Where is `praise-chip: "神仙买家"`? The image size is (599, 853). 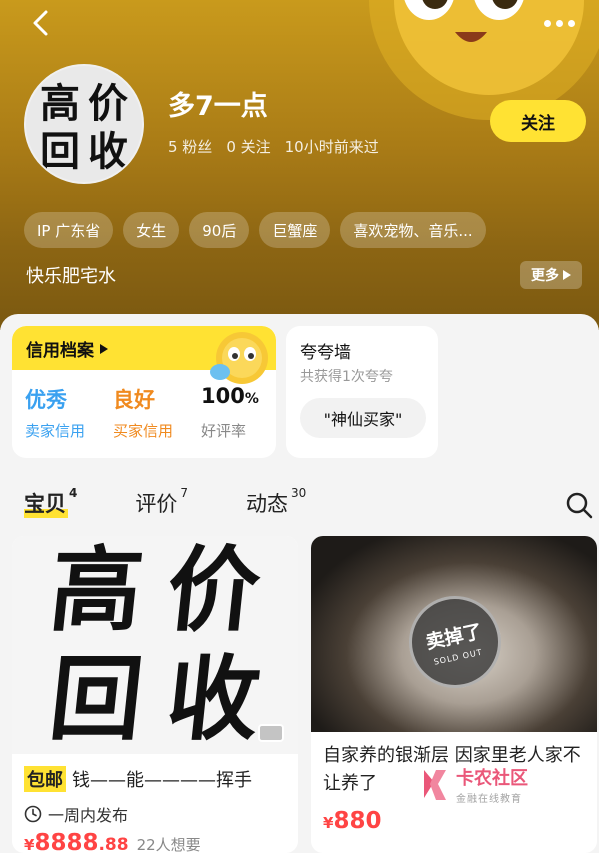
praise-chip: "神仙买家" is located at coordinates (363, 418).